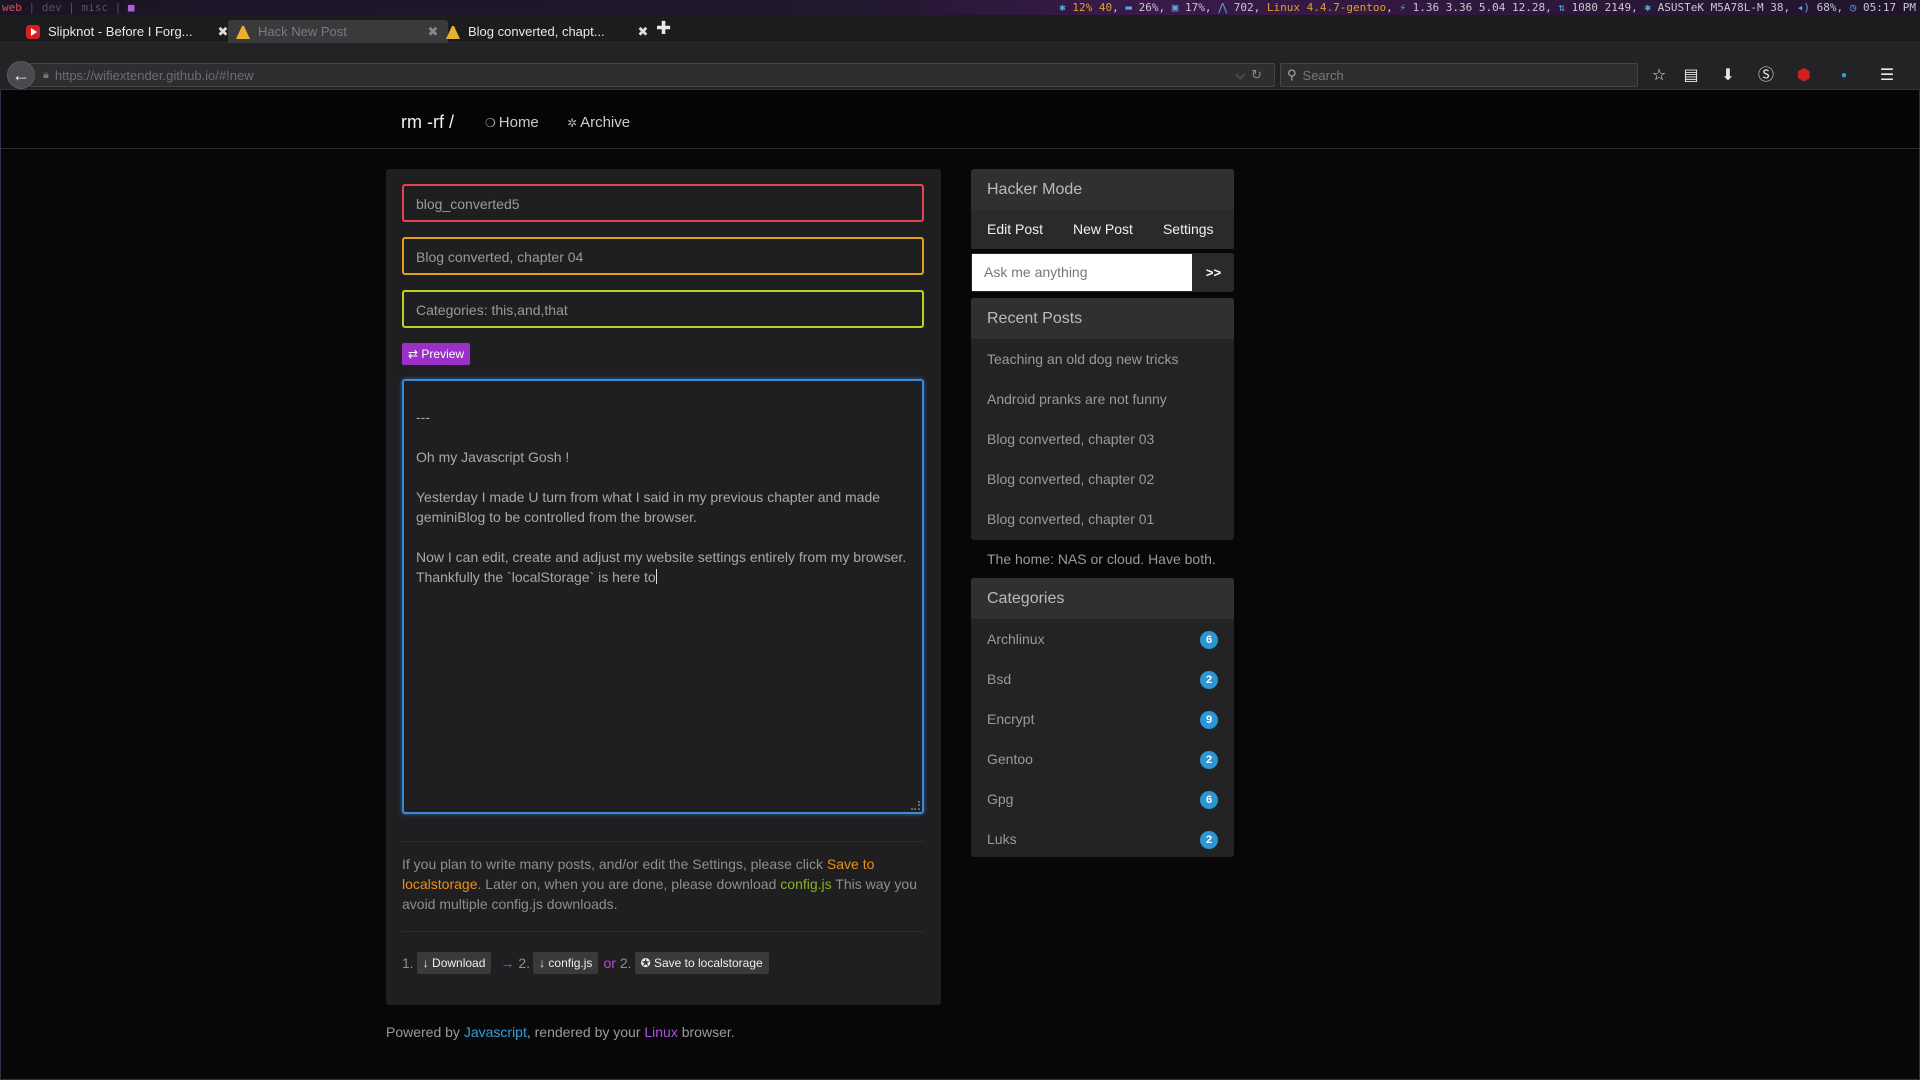 The width and height of the screenshot is (1920, 1080). Describe the element at coordinates (1209, 800) in the screenshot. I see `count-badge: 6` at that location.